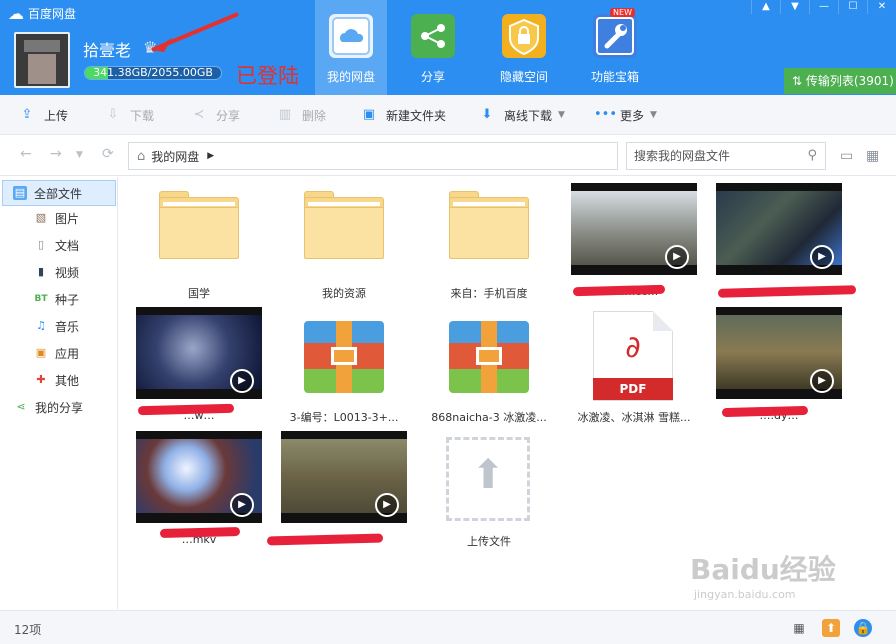 This screenshot has width=896, height=644. I want to click on nav-label: 功能宝箱, so click(614, 77).